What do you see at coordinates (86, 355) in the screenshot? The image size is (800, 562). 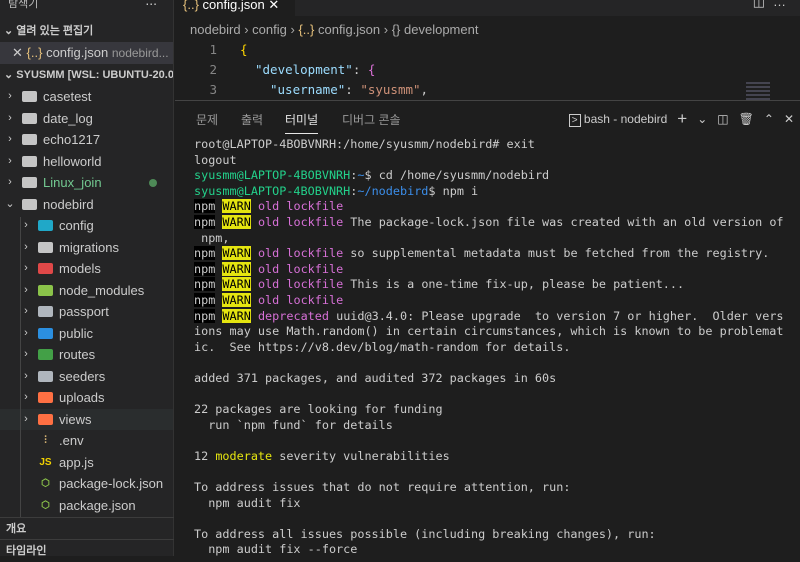 I see `tree-item-routes: › routes` at bounding box center [86, 355].